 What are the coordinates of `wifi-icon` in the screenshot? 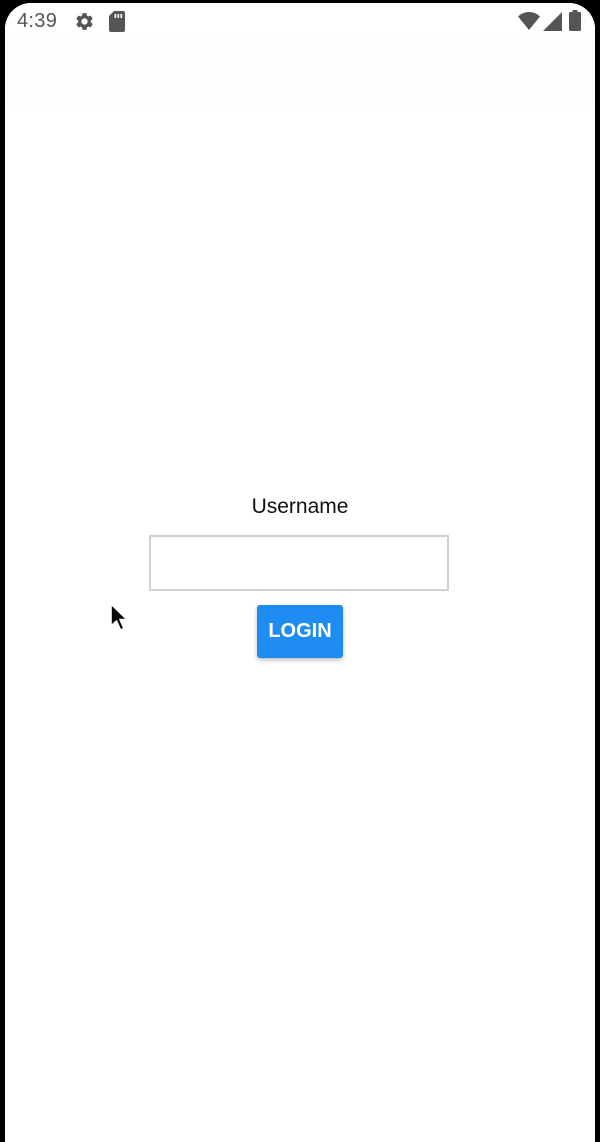 It's located at (529, 21).